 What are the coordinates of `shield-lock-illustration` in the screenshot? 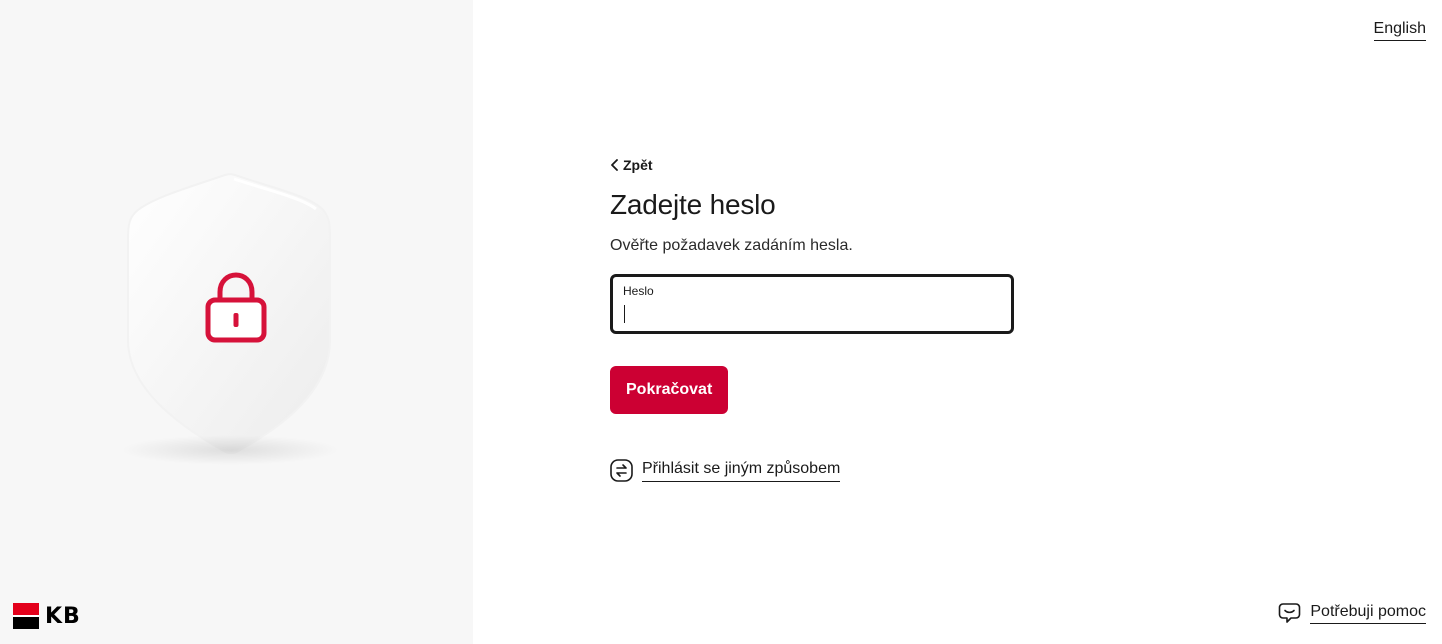 It's located at (230, 320).